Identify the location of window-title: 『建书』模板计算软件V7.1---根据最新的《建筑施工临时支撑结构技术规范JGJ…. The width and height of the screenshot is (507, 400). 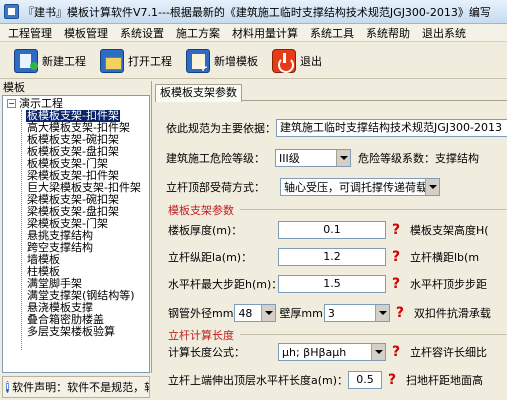
(257, 12).